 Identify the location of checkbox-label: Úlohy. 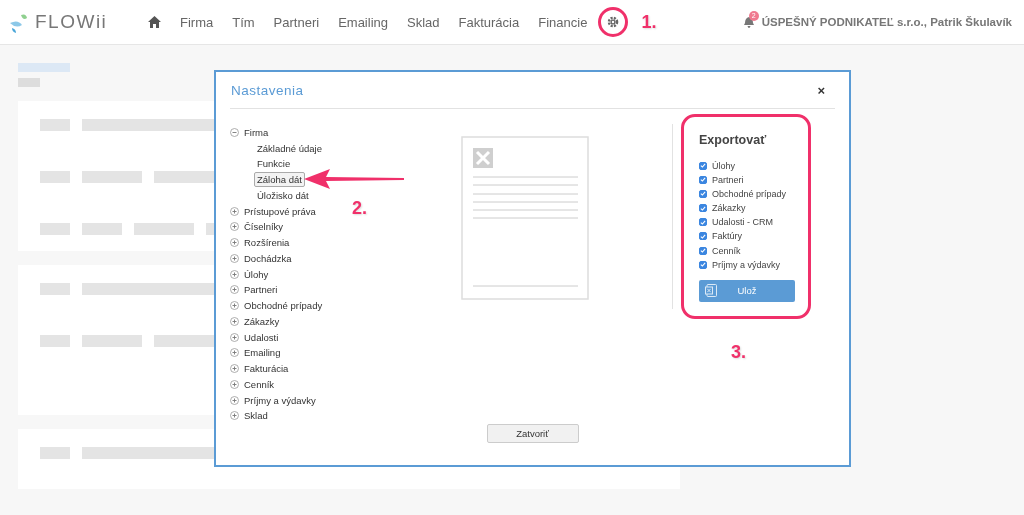
(723, 165).